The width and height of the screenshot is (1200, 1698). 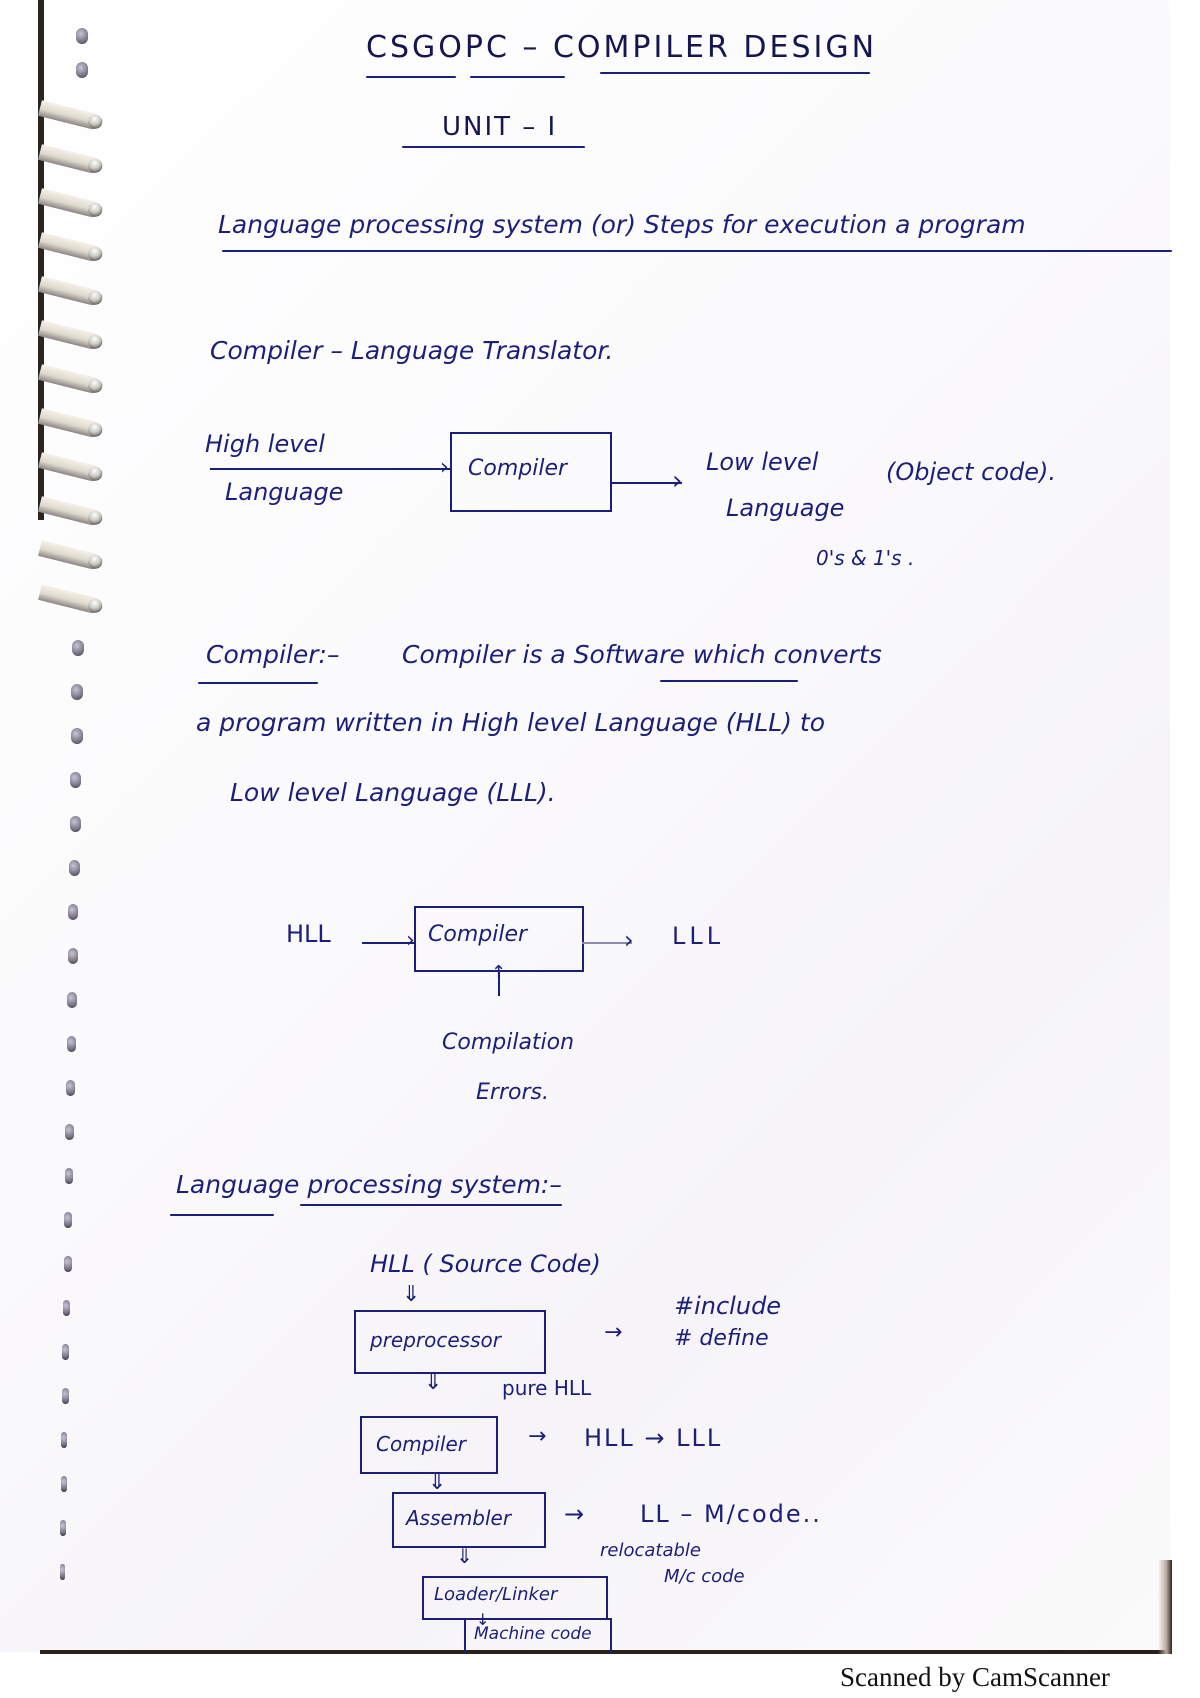 What do you see at coordinates (421, 1444) in the screenshot?
I see `compiler-stage-label: Compiler` at bounding box center [421, 1444].